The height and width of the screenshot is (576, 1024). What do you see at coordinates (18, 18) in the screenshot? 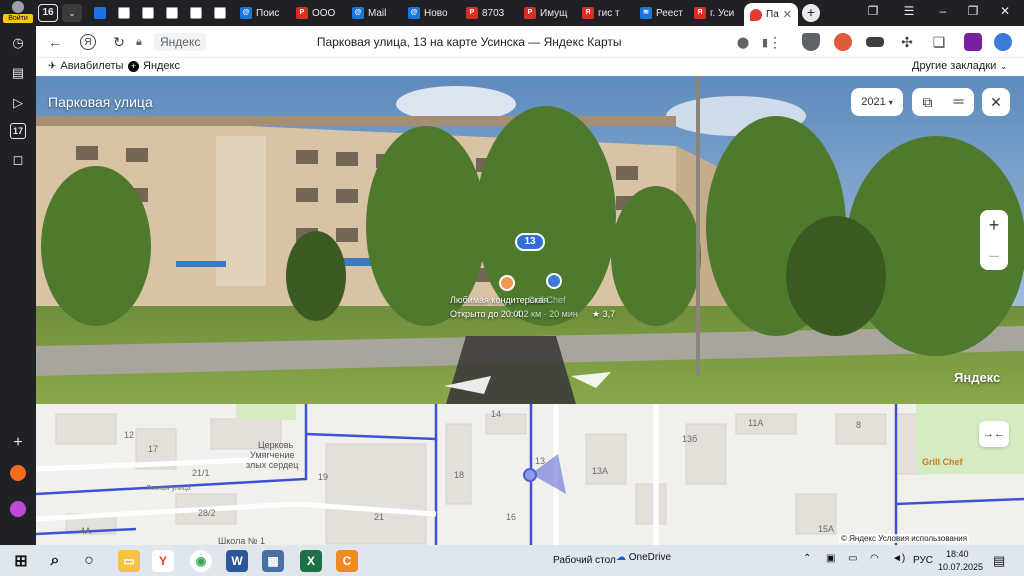
I see `login-label: Войти` at bounding box center [18, 18].